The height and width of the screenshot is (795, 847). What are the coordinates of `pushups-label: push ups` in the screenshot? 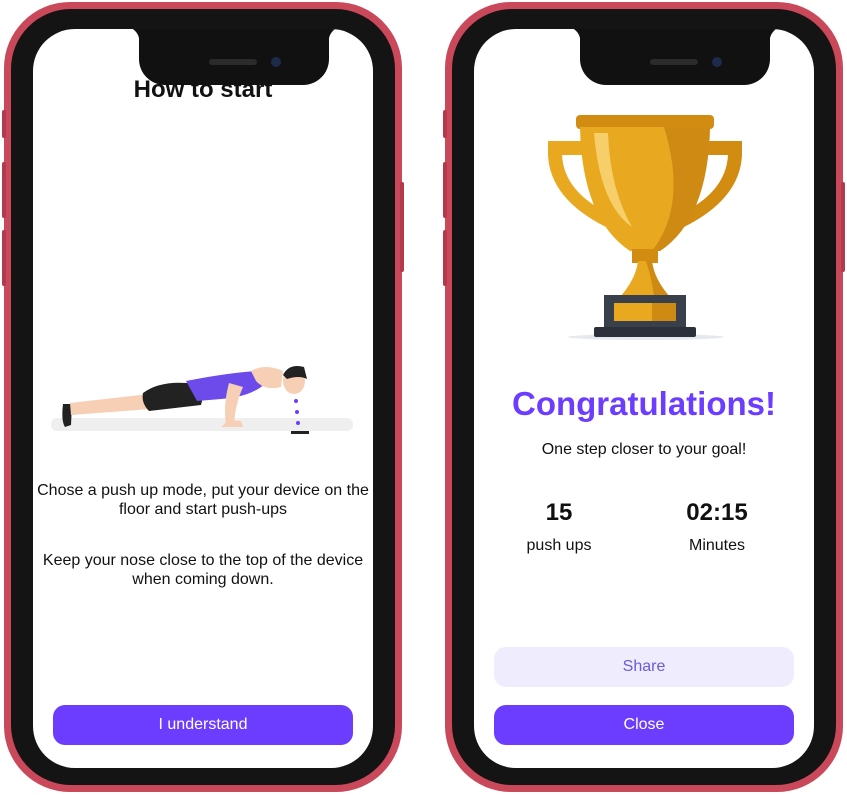 It's located at (559, 545).